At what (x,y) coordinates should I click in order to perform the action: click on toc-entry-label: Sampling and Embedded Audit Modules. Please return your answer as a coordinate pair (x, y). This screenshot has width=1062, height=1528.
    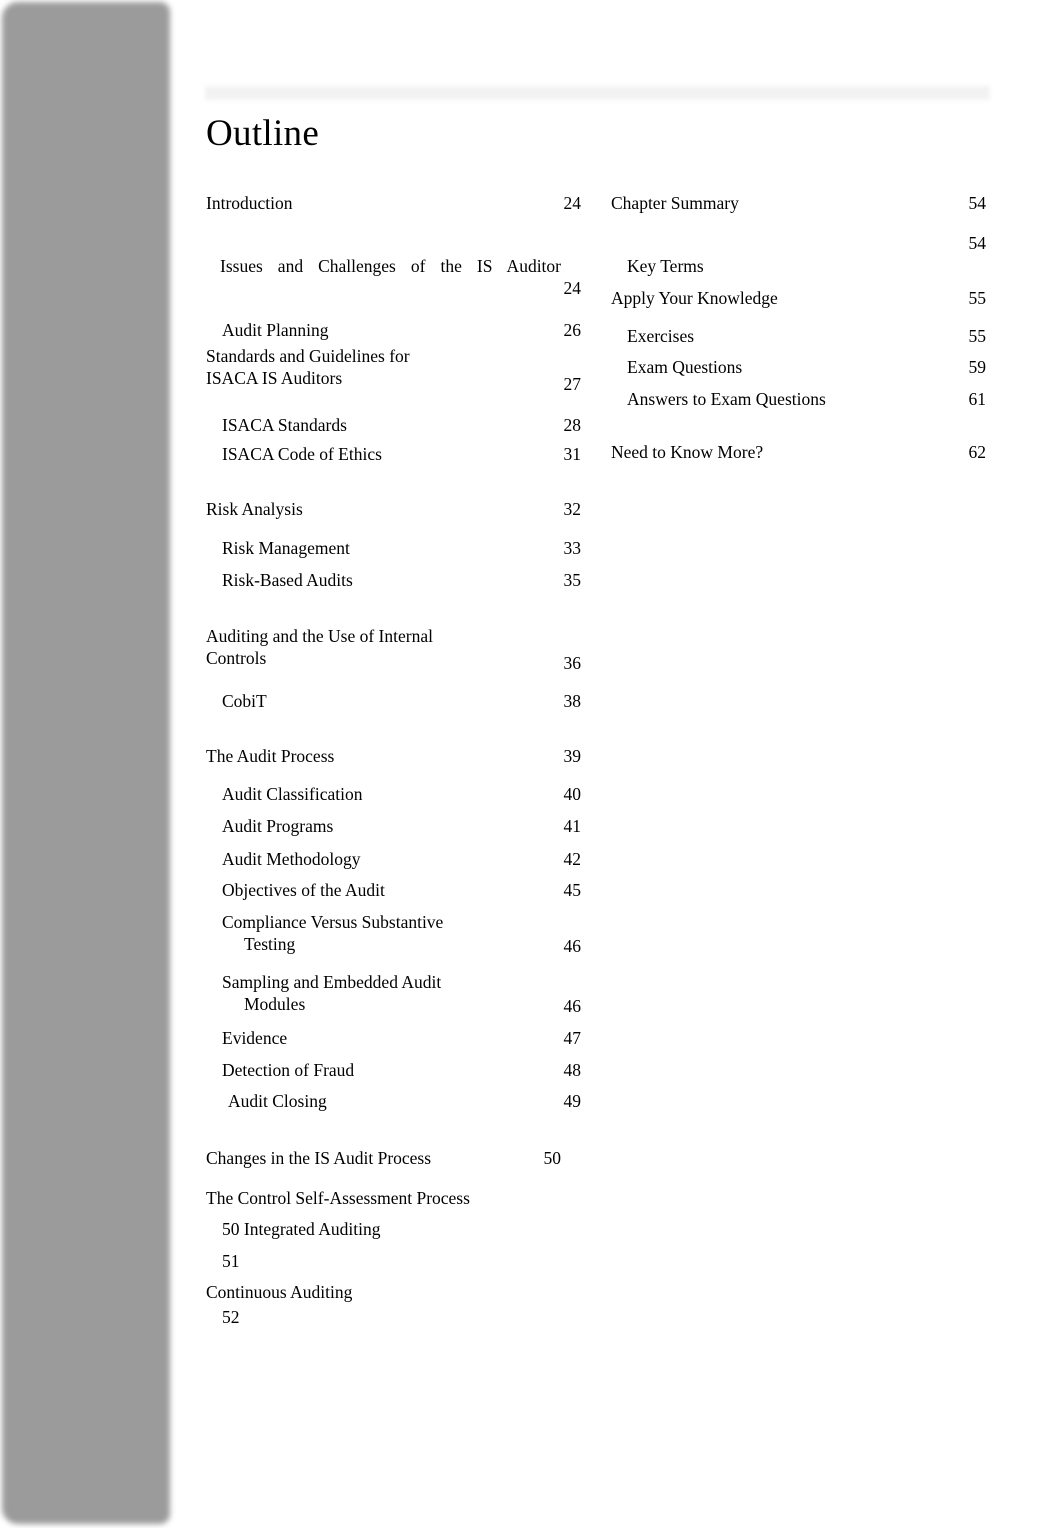
    Looking at the image, I should click on (332, 993).